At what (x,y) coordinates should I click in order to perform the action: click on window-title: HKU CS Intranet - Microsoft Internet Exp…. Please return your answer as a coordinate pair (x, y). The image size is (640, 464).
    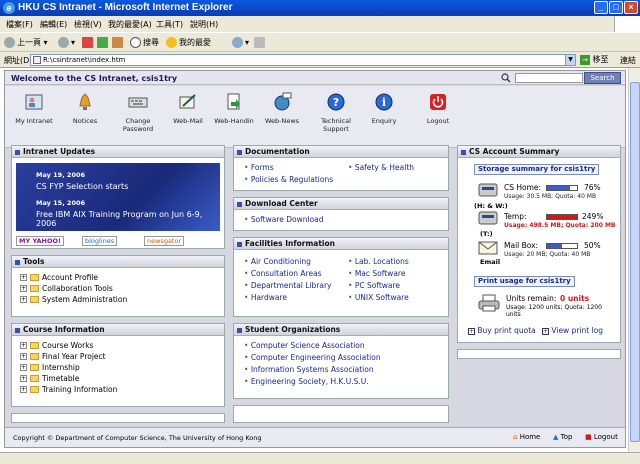
    Looking at the image, I should click on (125, 7).